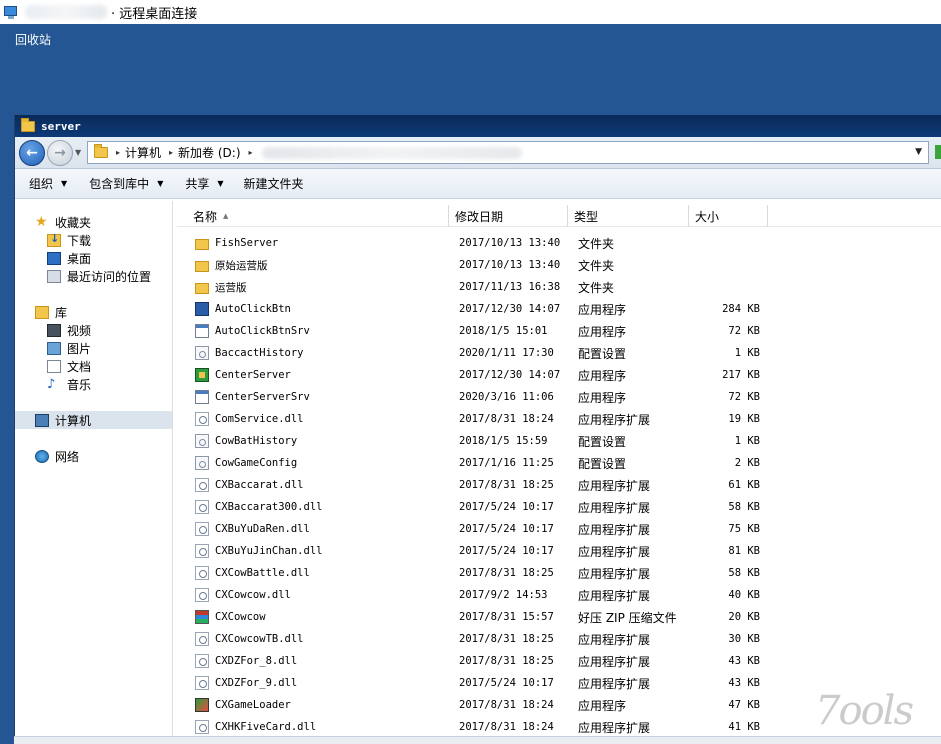 This screenshot has width=941, height=744. What do you see at coordinates (313, 265) in the screenshot?
I see `file-name-cell: 原始运营版` at bounding box center [313, 265].